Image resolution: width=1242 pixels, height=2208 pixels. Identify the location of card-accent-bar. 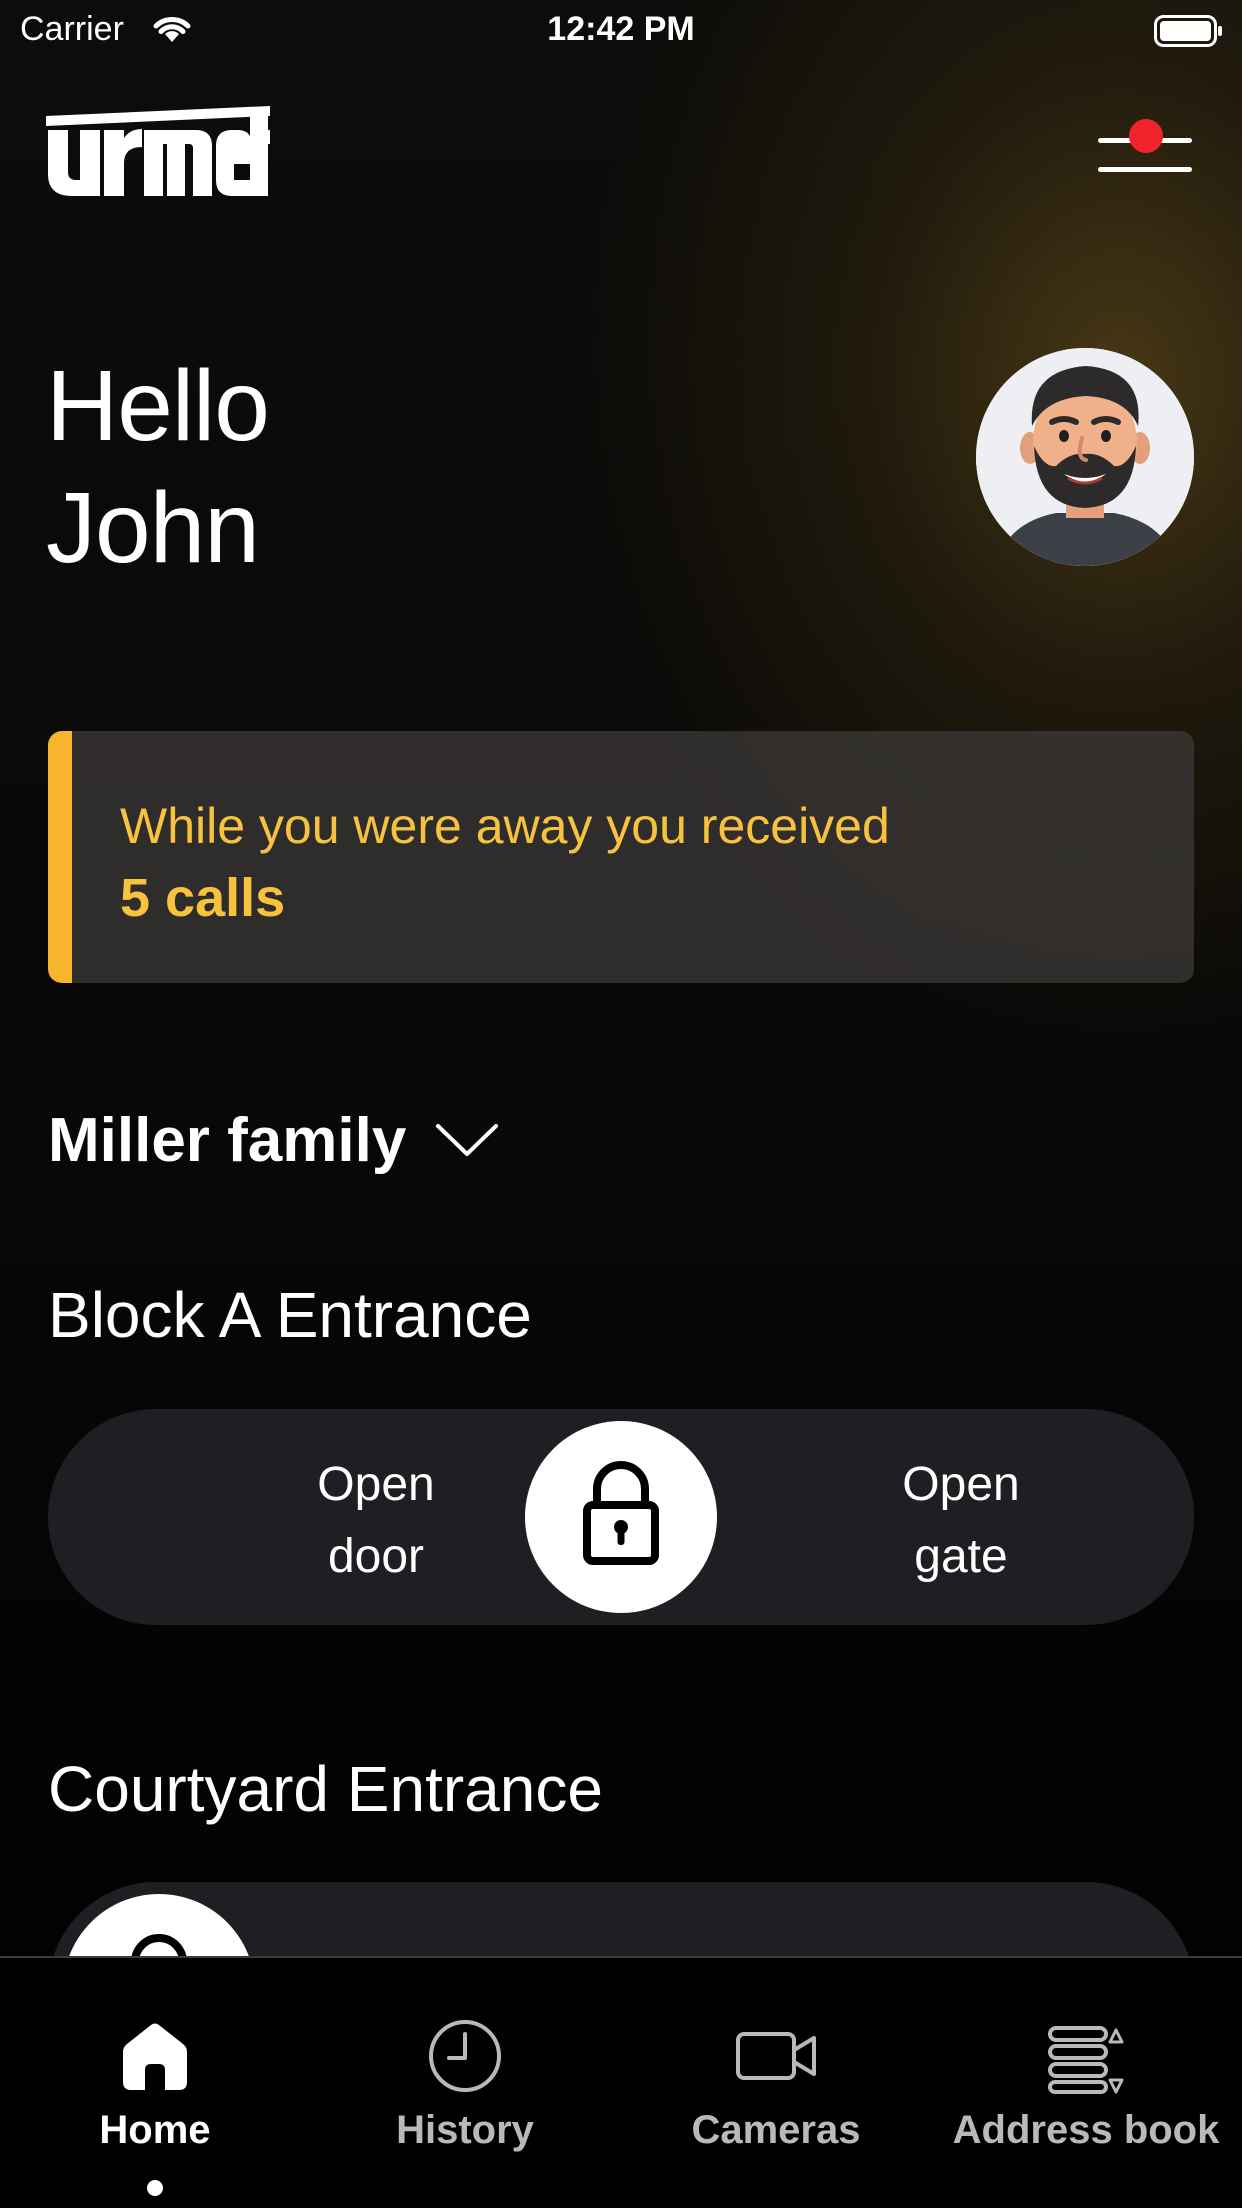
(60, 857).